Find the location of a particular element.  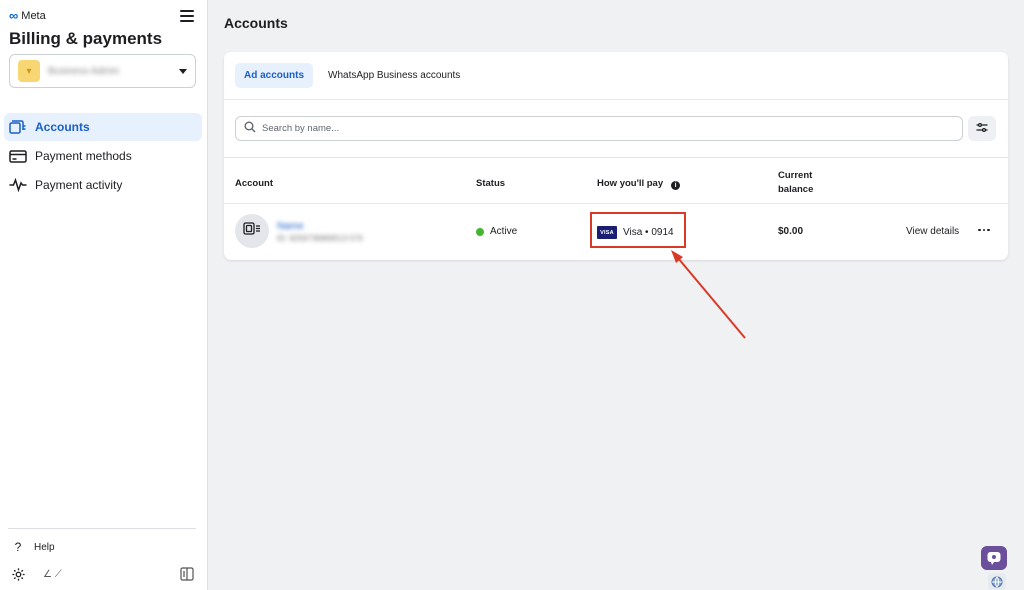

meta-brand: ∞ Meta is located at coordinates (27, 15).